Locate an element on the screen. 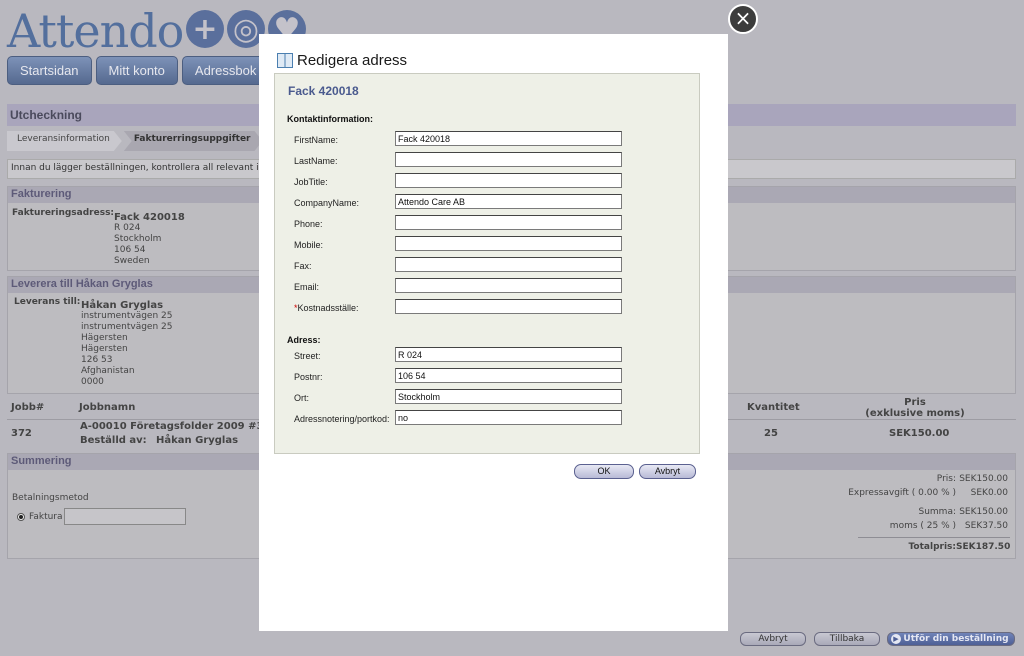 This screenshot has width=1024, height=656. address-note-input is located at coordinates (508, 417).